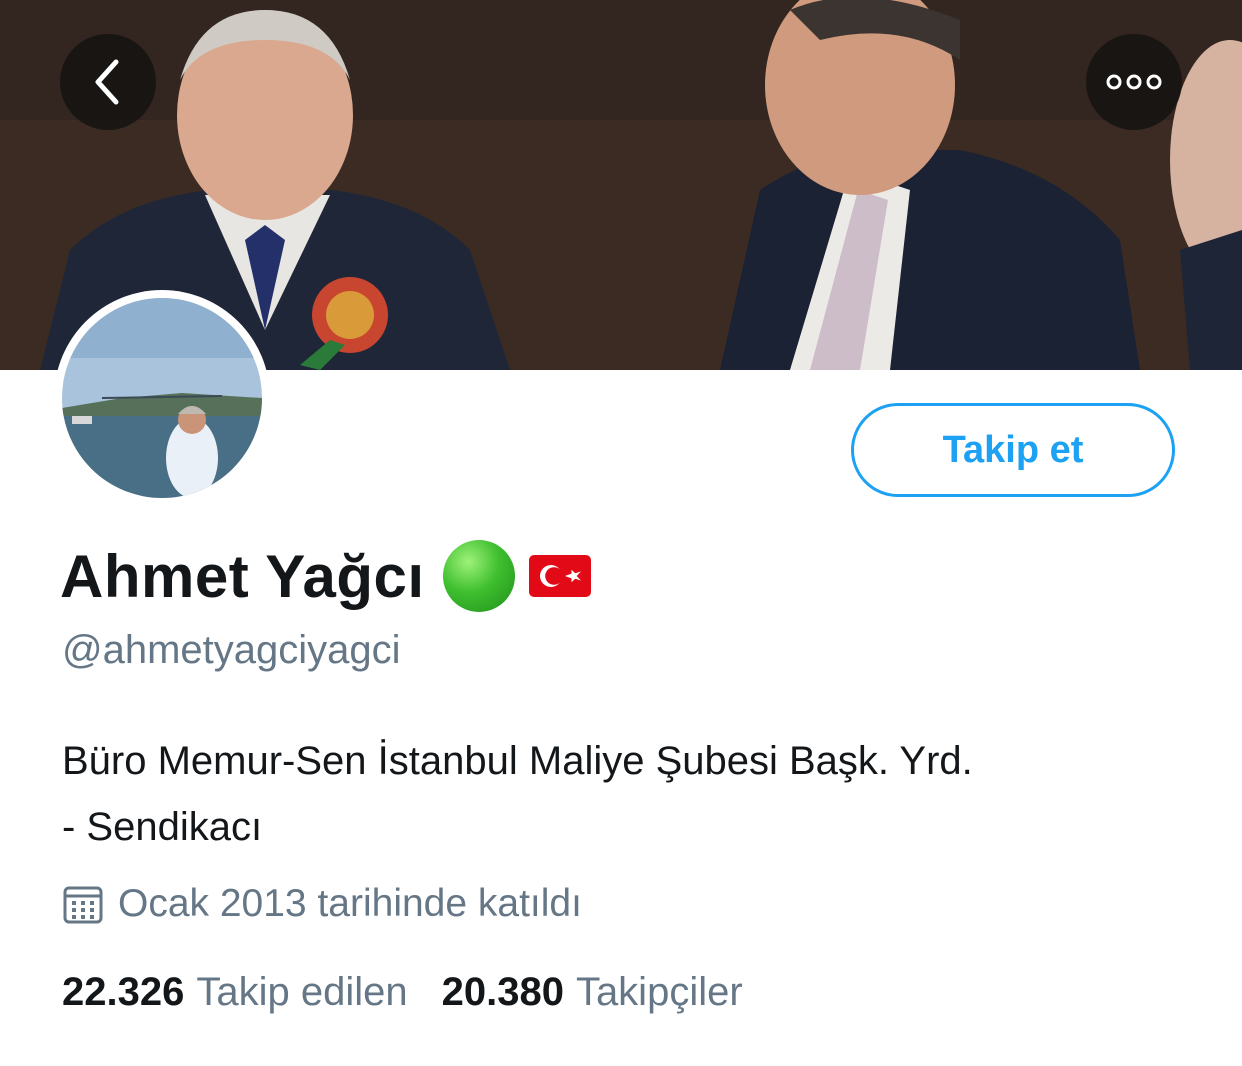 The width and height of the screenshot is (1242, 1066). I want to click on joined-date: Ocak 2013 tarihinde katıldı, so click(322, 904).